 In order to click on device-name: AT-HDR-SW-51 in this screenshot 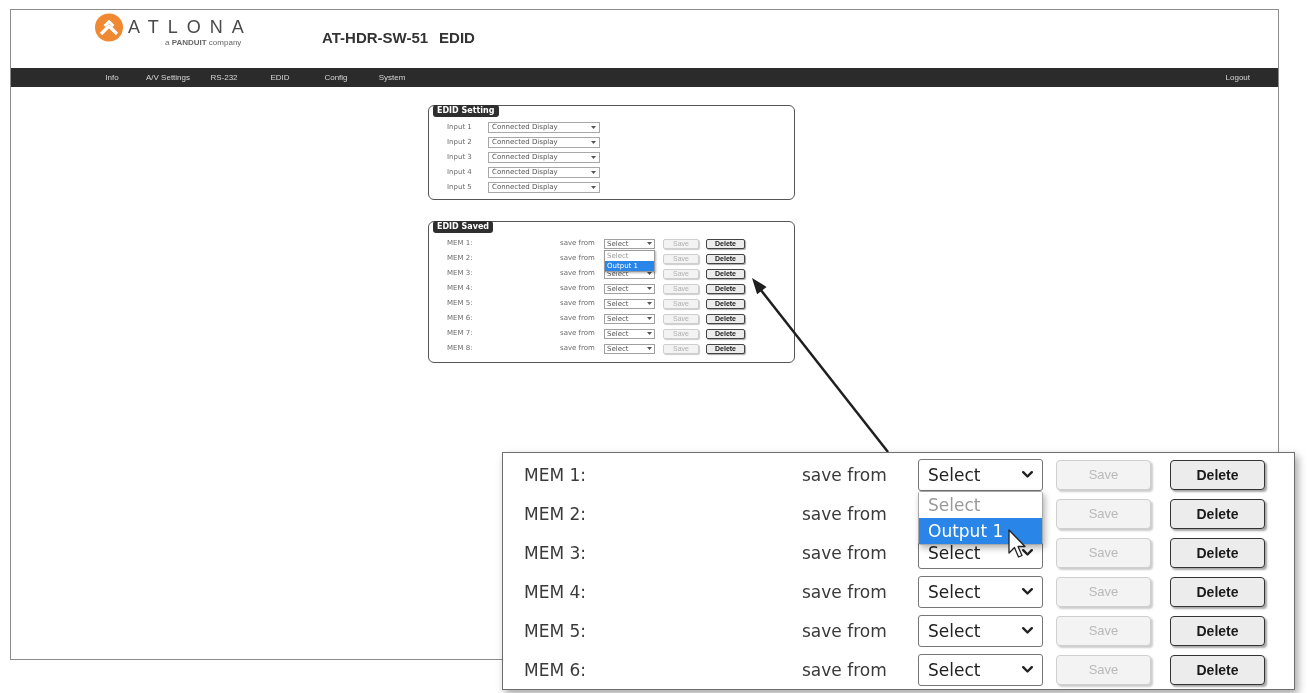, I will do `click(375, 38)`.